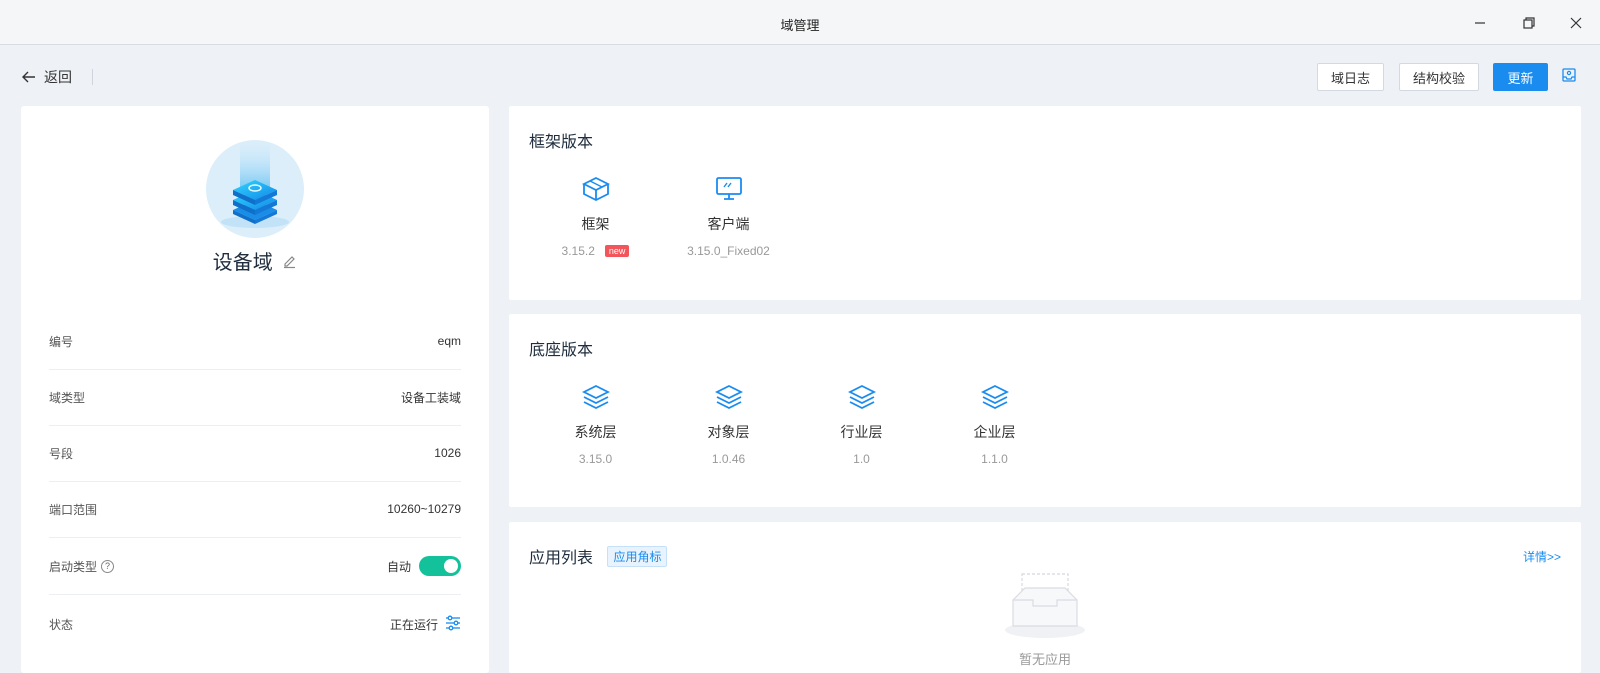  I want to click on item-name: 行业层, so click(861, 432).